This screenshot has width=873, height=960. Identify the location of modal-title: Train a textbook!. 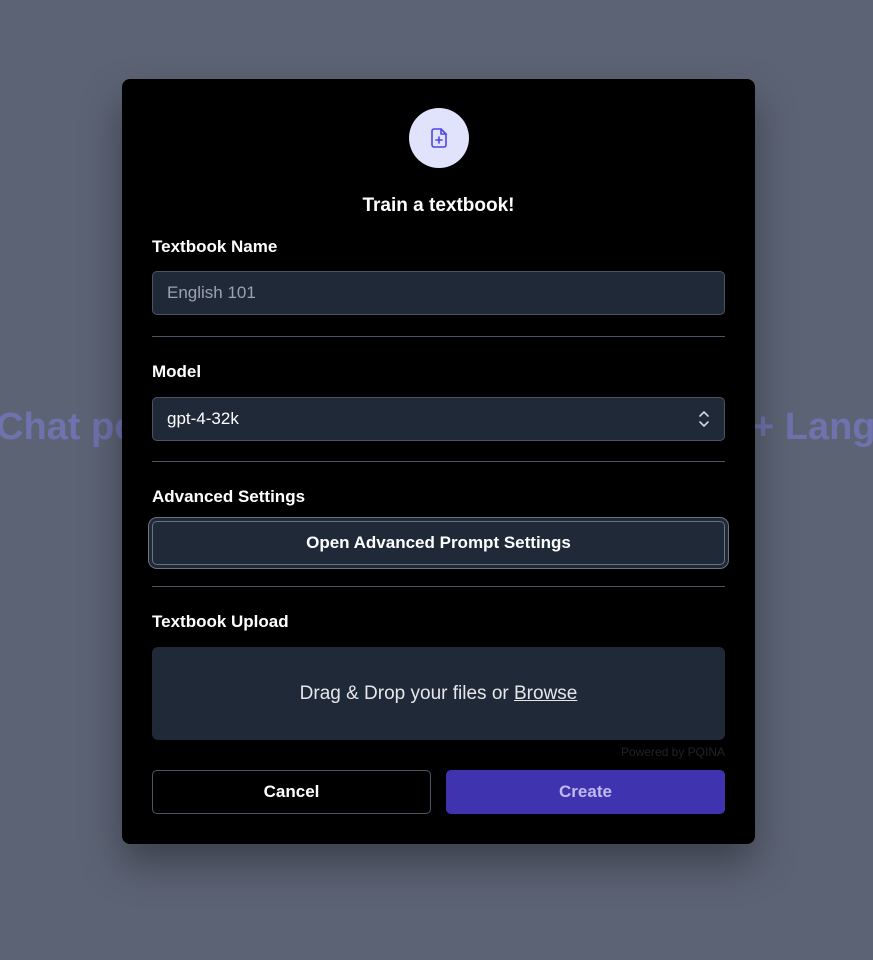
(438, 205).